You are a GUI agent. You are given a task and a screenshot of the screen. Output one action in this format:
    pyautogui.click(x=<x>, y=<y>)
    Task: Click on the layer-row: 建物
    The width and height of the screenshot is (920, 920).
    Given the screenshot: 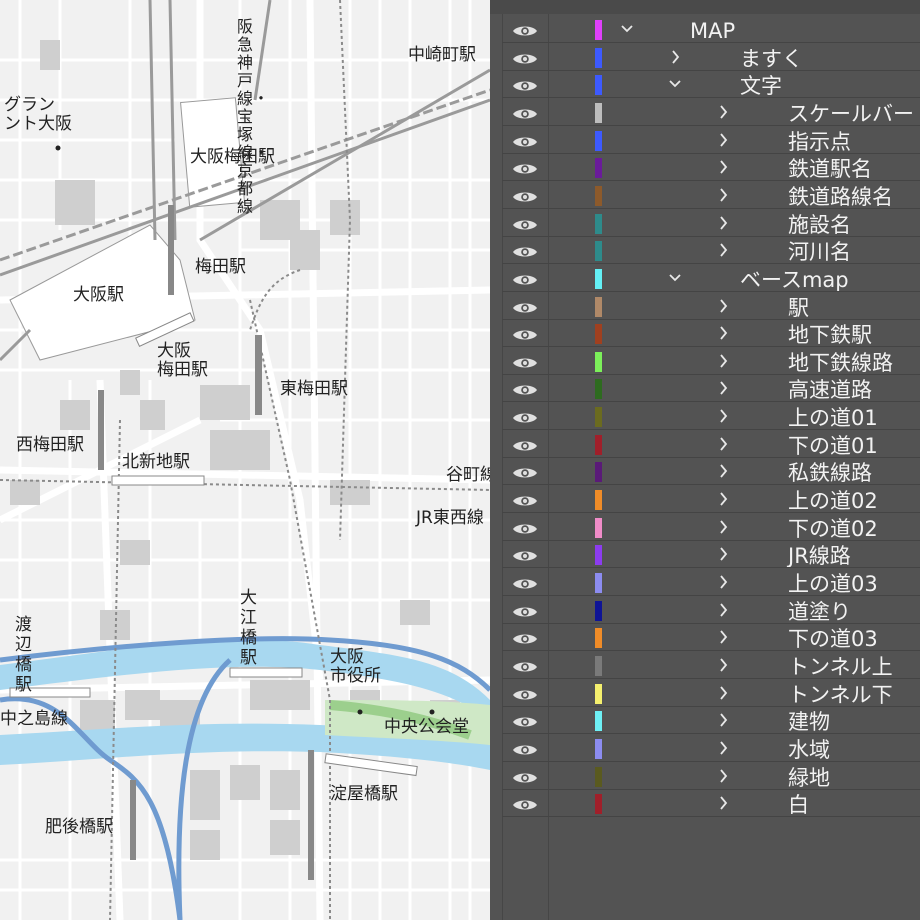 What is the action you would take?
    pyautogui.click(x=705, y=721)
    